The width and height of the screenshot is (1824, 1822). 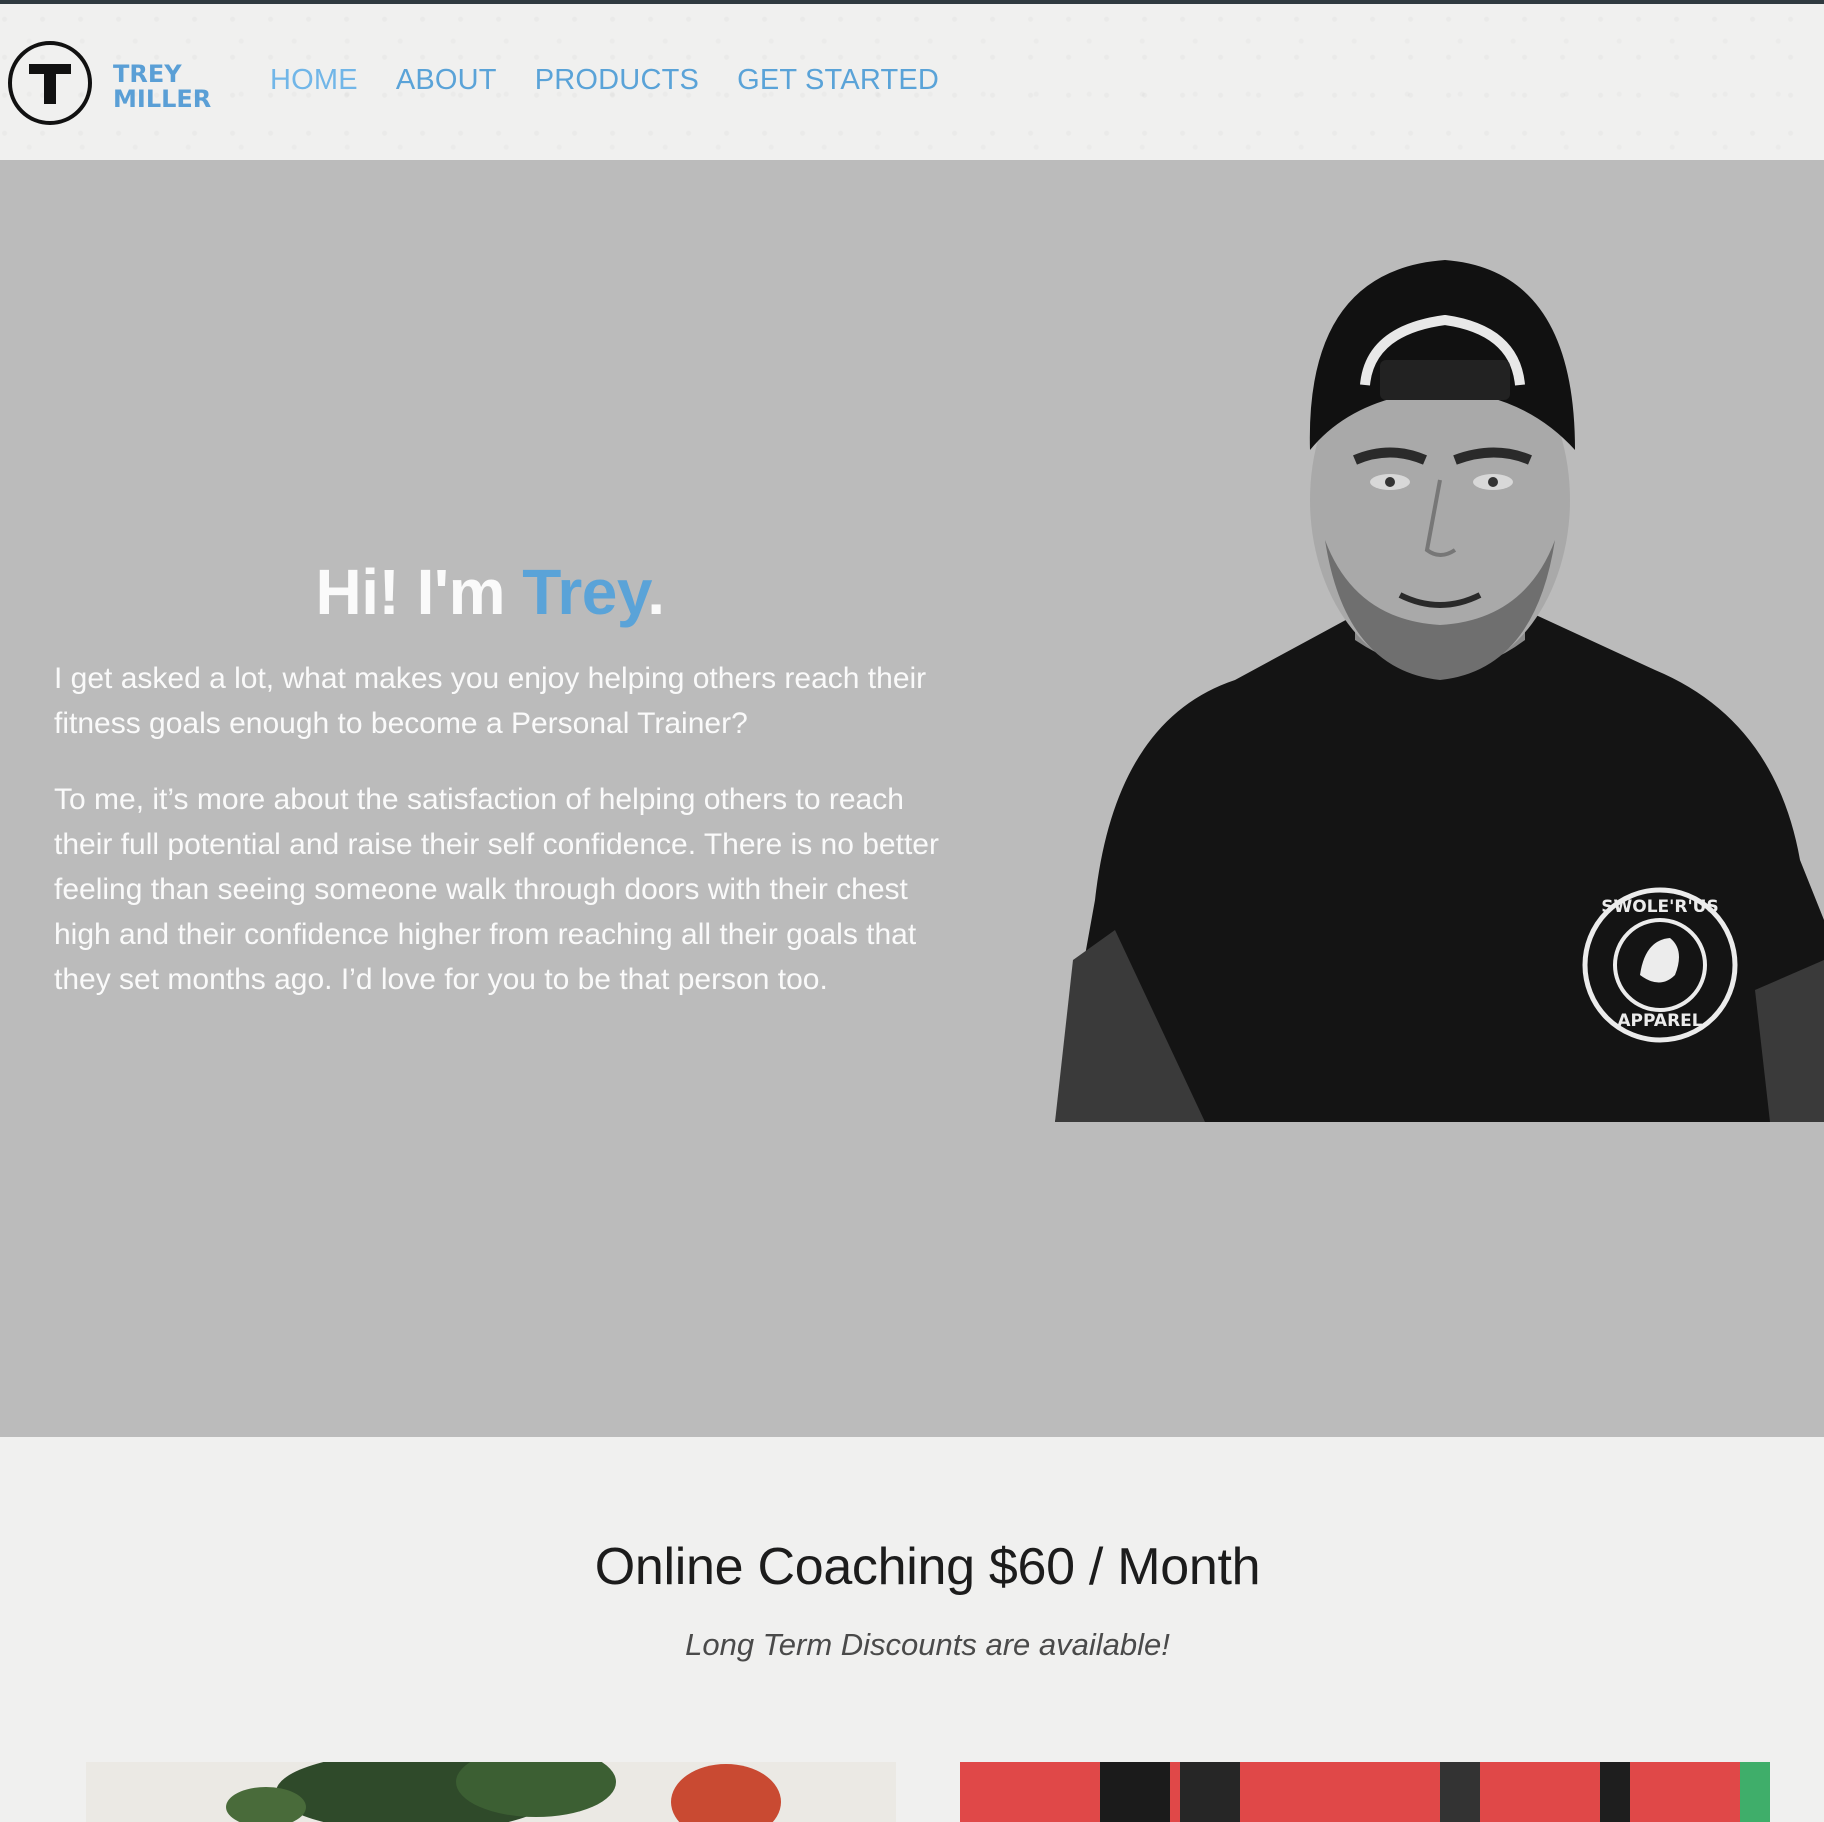 I want to click on nav-home: HOME, so click(x=314, y=80).